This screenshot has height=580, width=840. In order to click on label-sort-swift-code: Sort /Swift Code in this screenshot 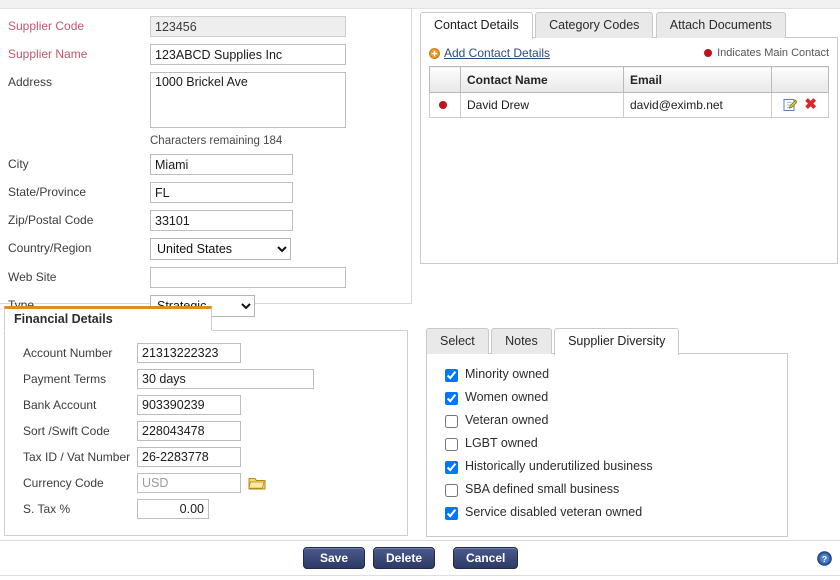, I will do `click(66, 431)`.